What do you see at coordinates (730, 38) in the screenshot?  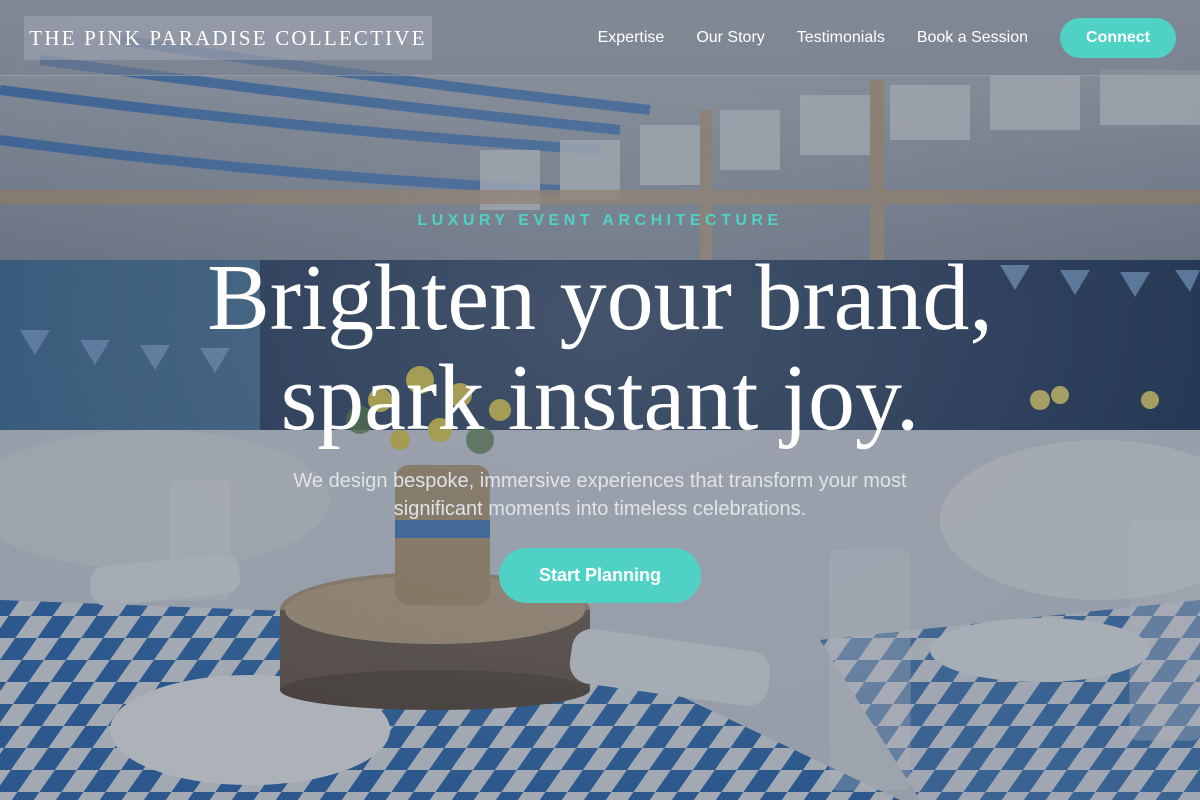 I see `nav-link-our-story: Our Story` at bounding box center [730, 38].